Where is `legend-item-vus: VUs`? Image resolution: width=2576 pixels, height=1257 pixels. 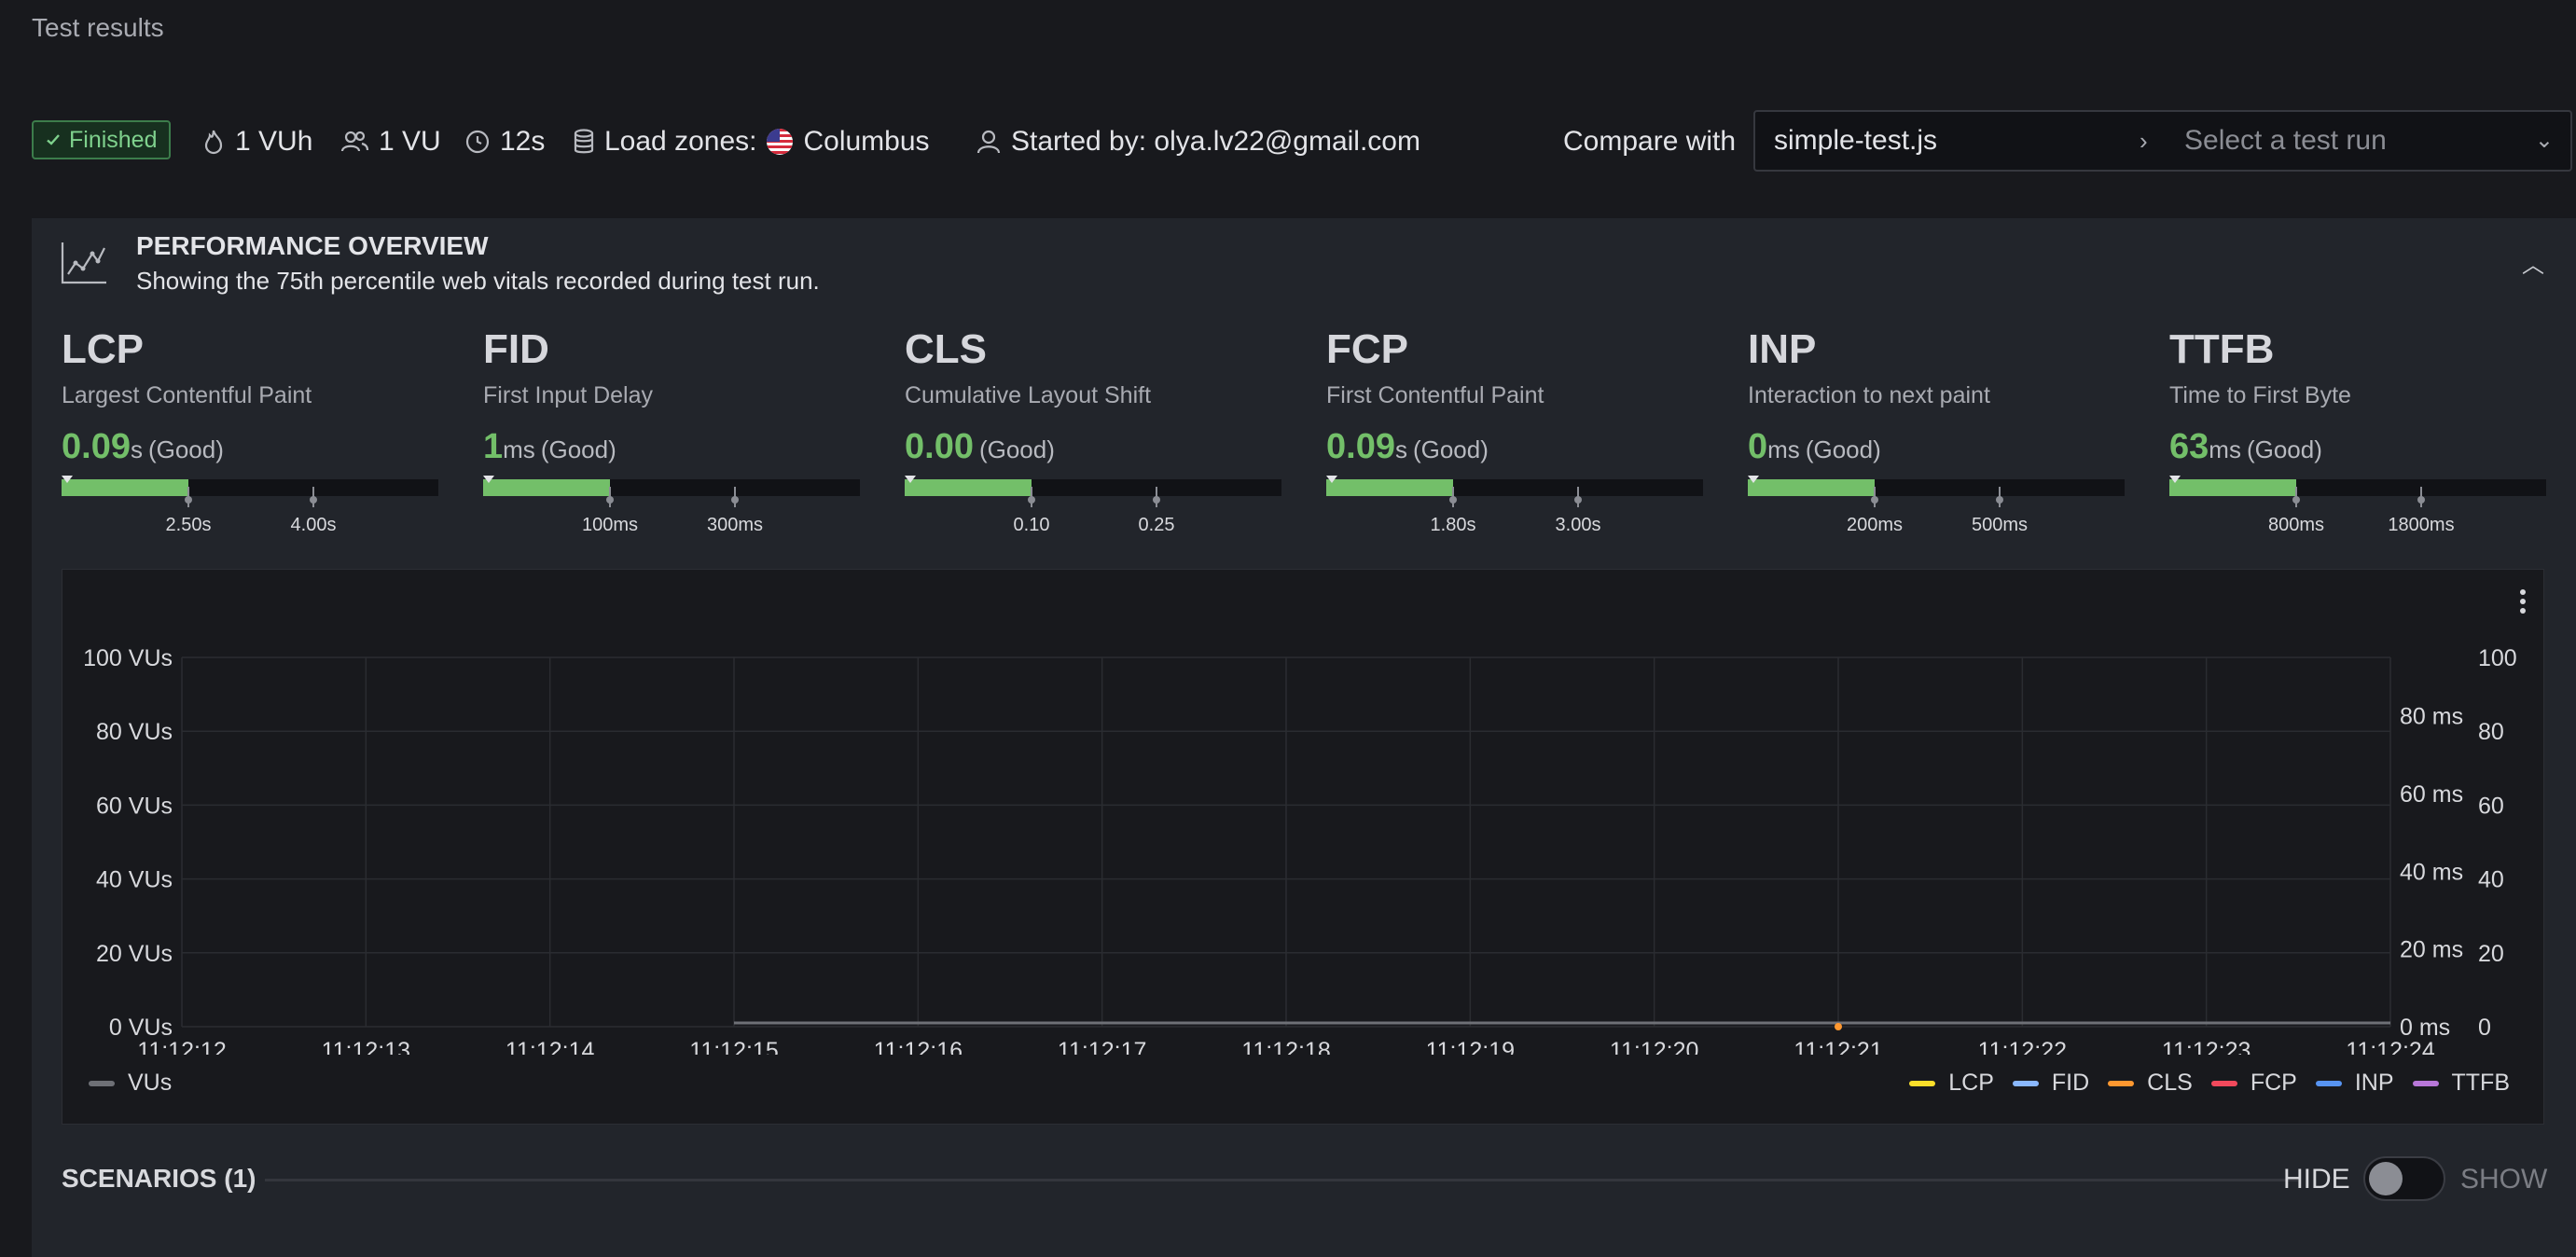 legend-item-vus: VUs is located at coordinates (130, 1083).